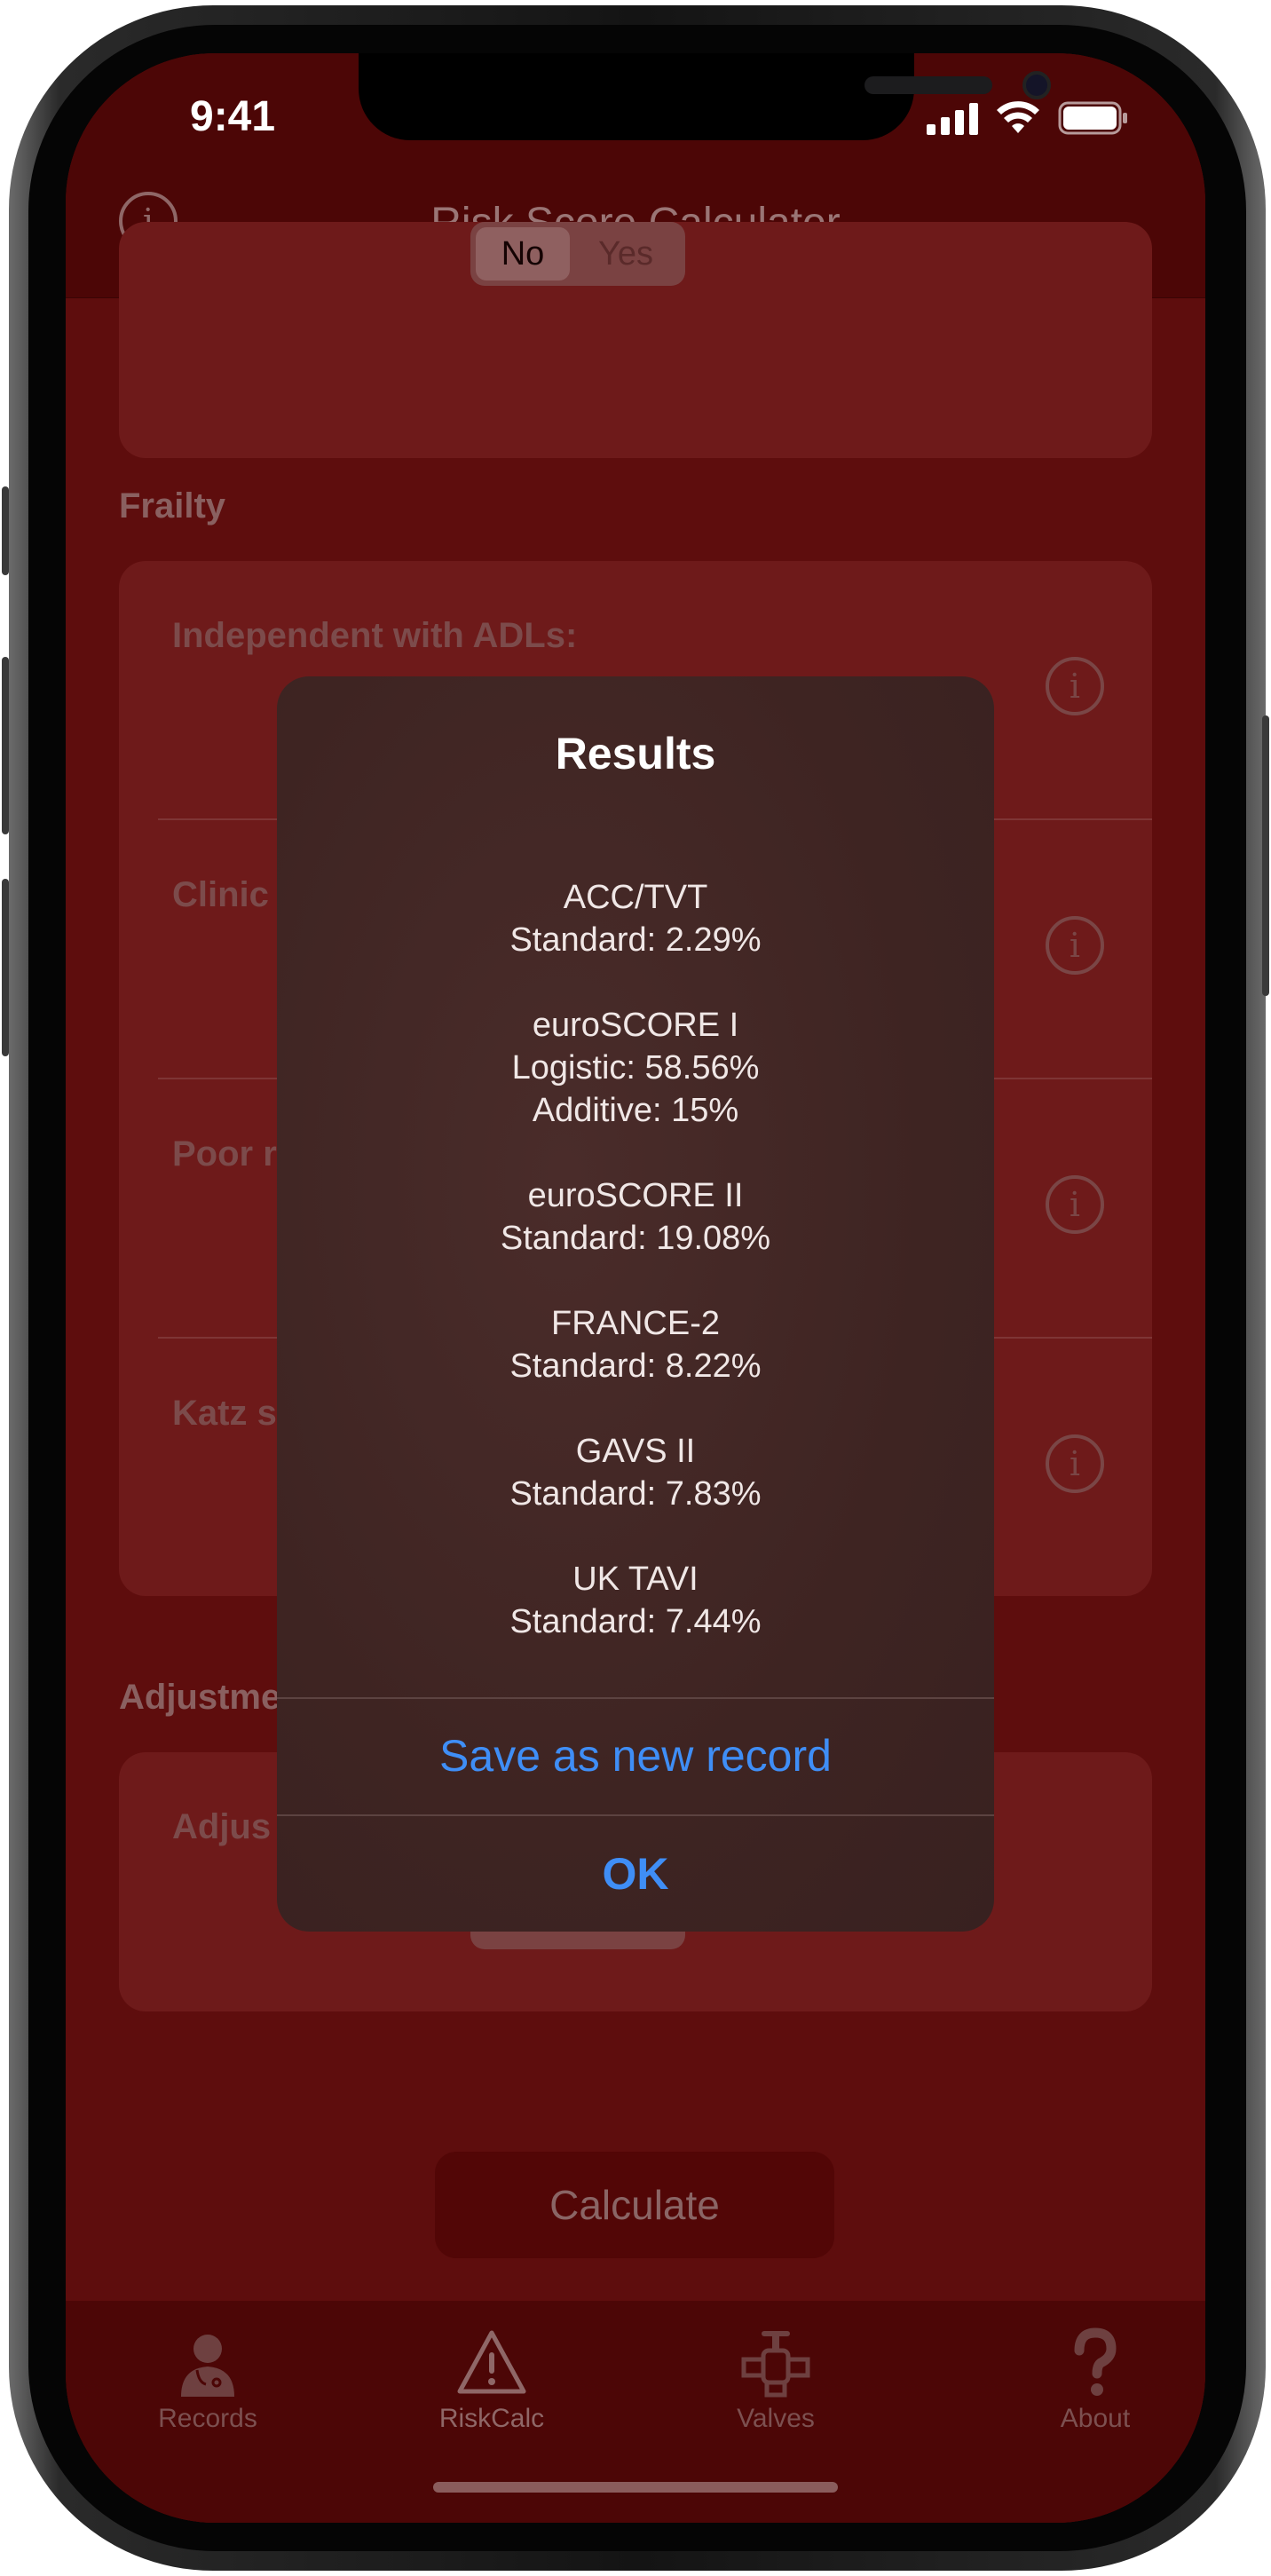  What do you see at coordinates (634, 2205) in the screenshot?
I see `calculate-button: Calculate` at bounding box center [634, 2205].